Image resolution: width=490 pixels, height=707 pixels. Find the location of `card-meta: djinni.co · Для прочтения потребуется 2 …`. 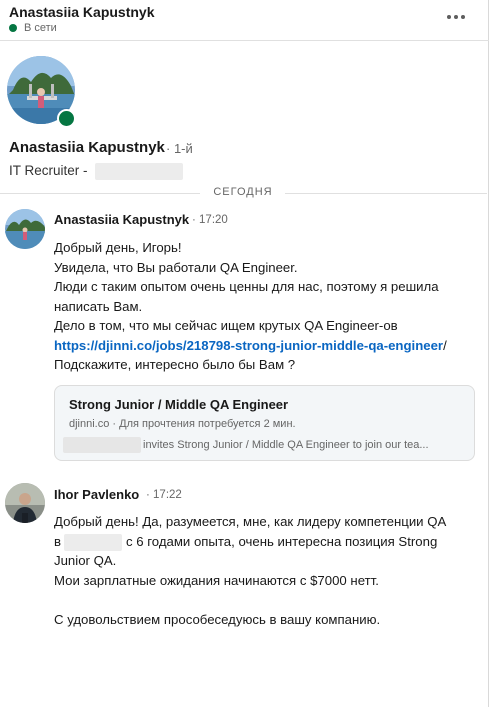

card-meta: djinni.co · Для прочтения потребуется 2 … is located at coordinates (182, 424).